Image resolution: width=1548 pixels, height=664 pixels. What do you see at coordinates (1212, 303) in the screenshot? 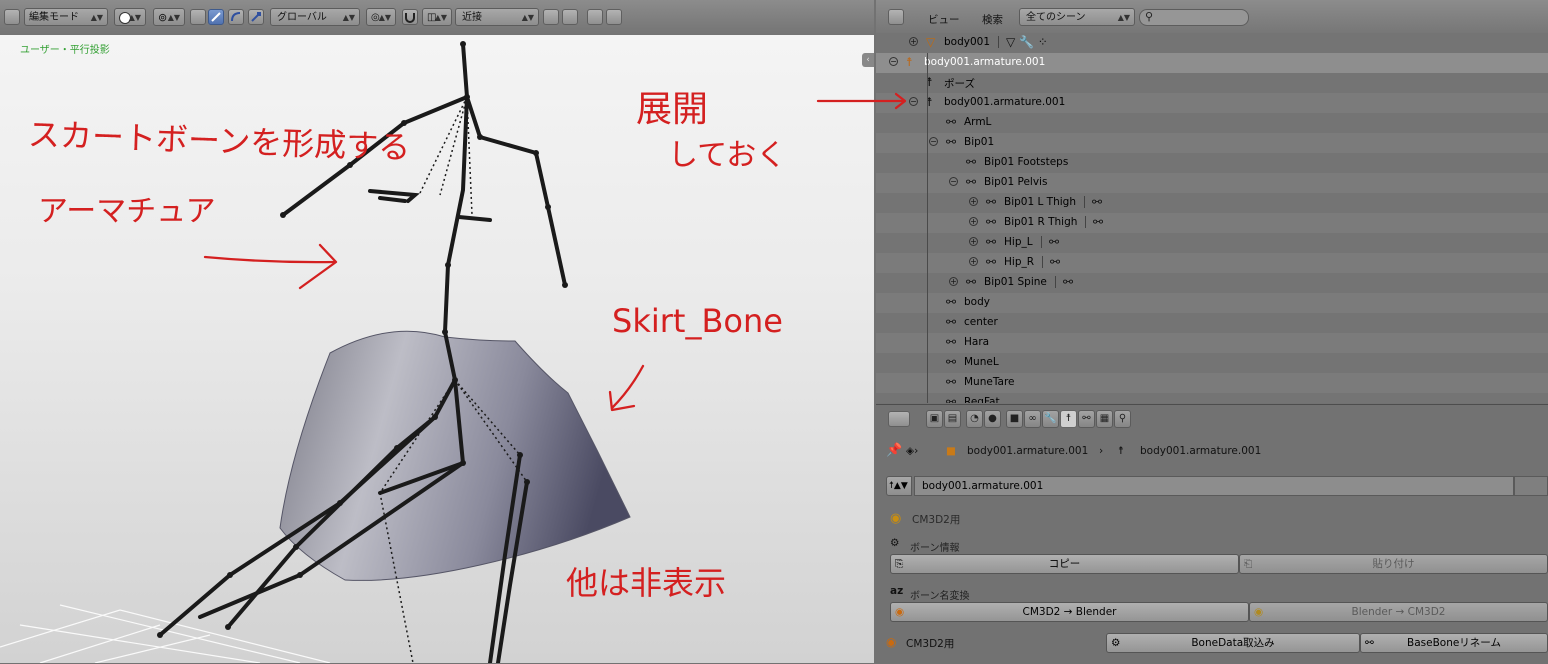
I see `outliner-row: ⚯ body` at bounding box center [1212, 303].